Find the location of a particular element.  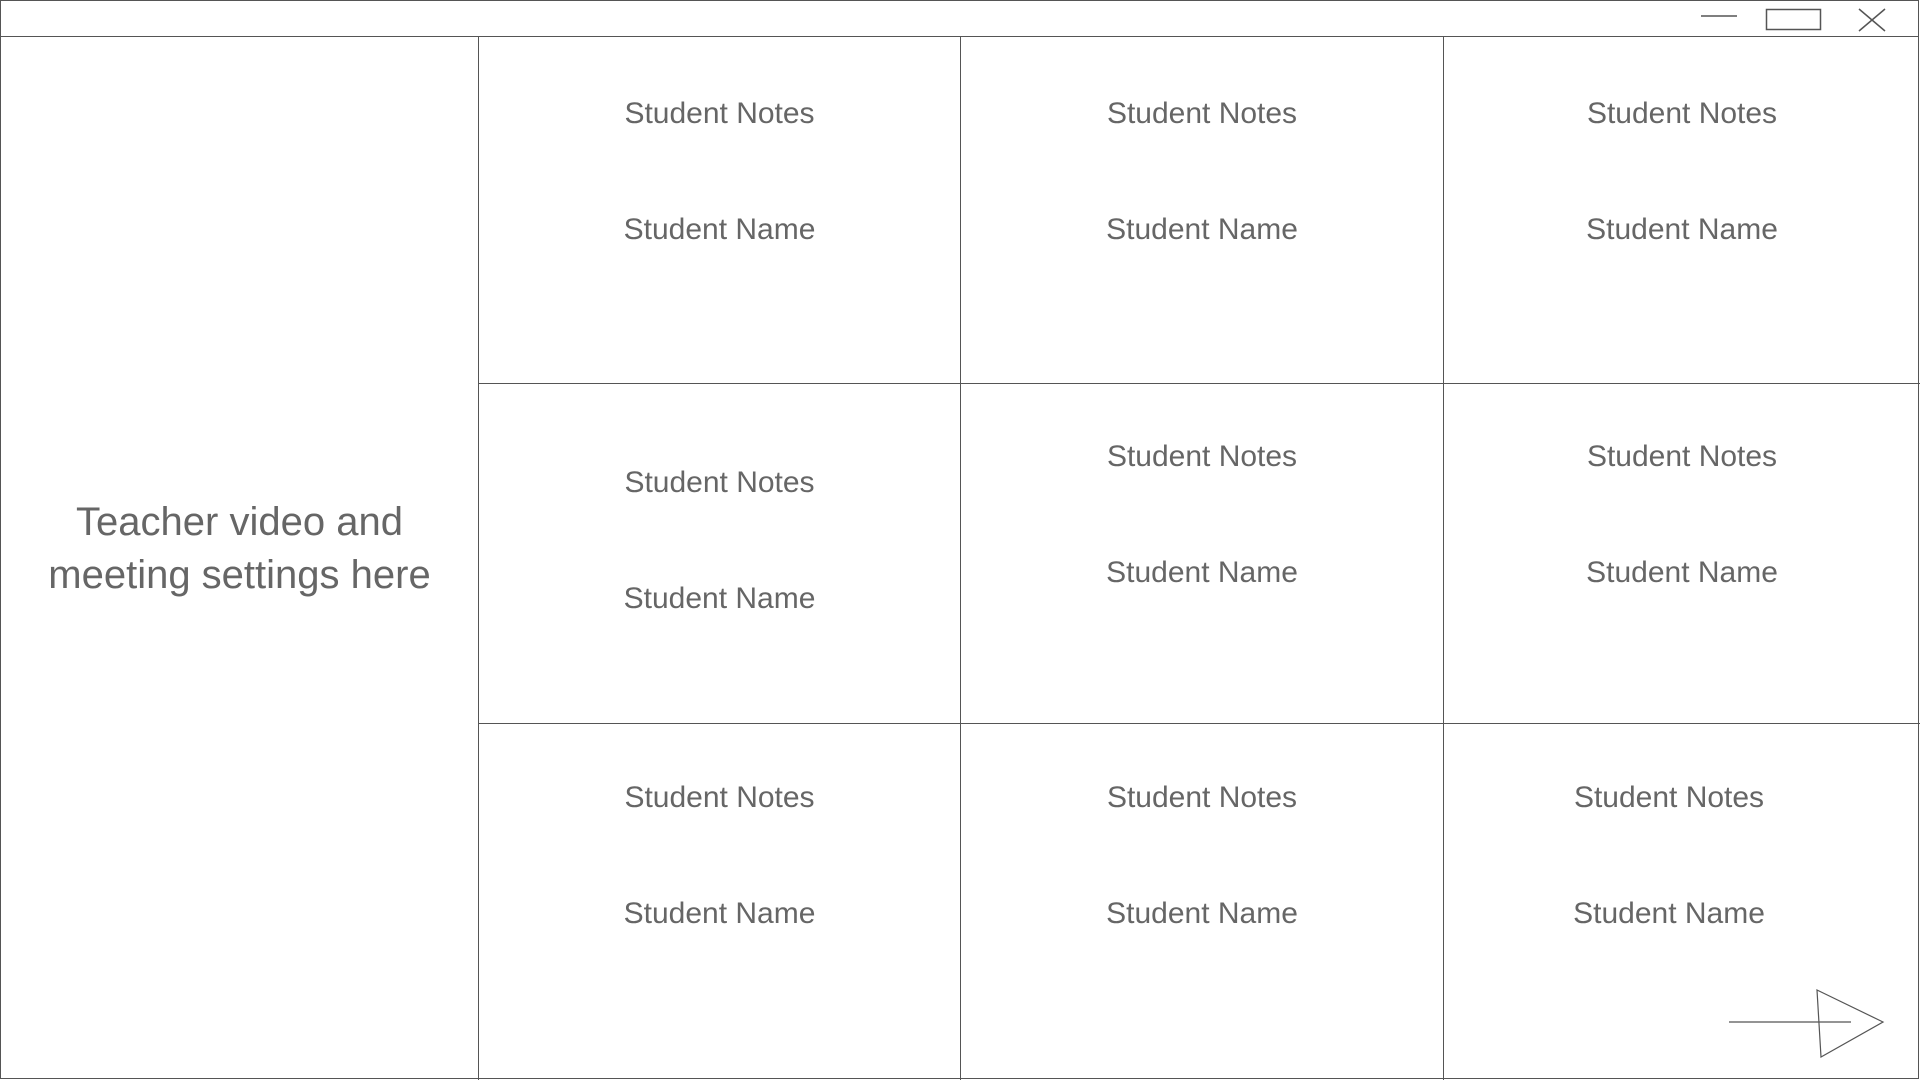

teacher-panel-line-2: meeting settings here is located at coordinates (239, 574).